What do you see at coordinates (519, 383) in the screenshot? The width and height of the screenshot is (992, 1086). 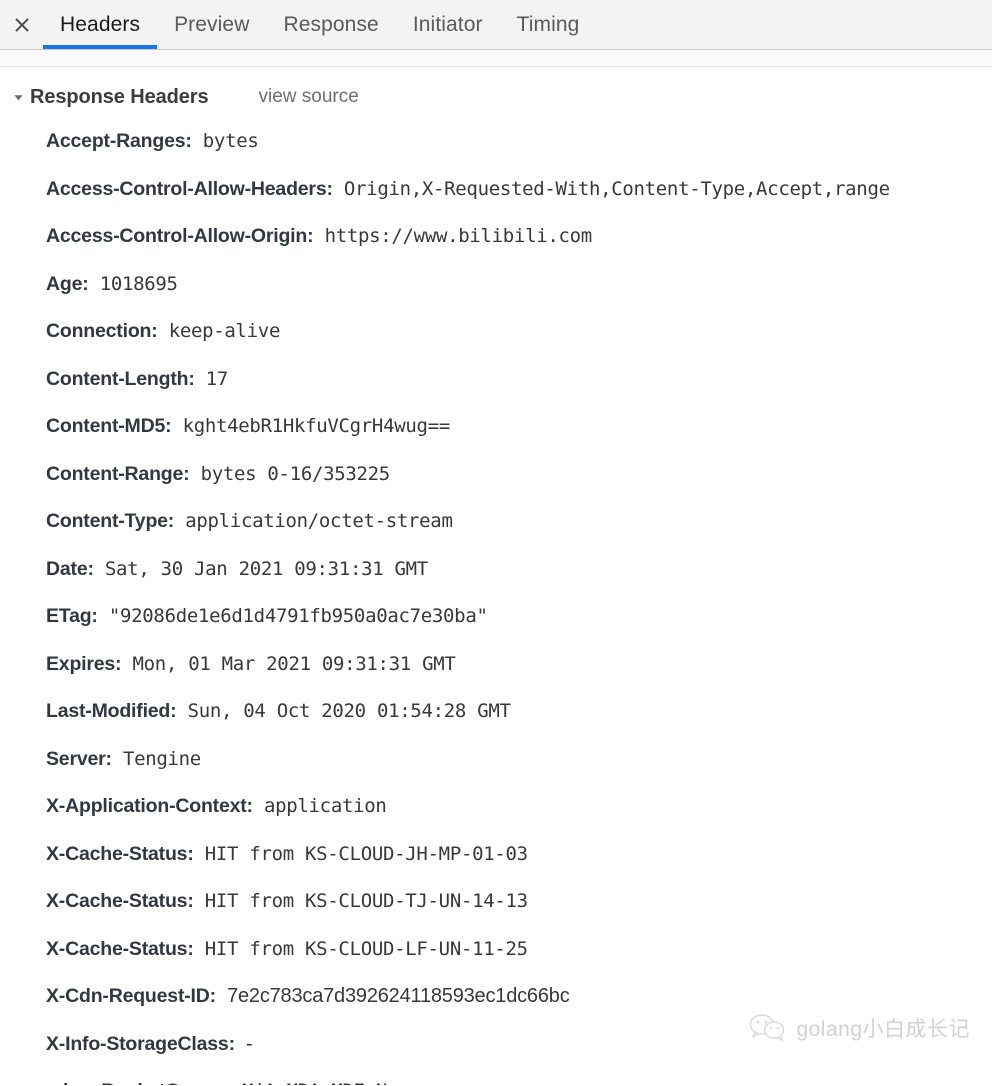 I see `header-row: Content-Length: 17` at bounding box center [519, 383].